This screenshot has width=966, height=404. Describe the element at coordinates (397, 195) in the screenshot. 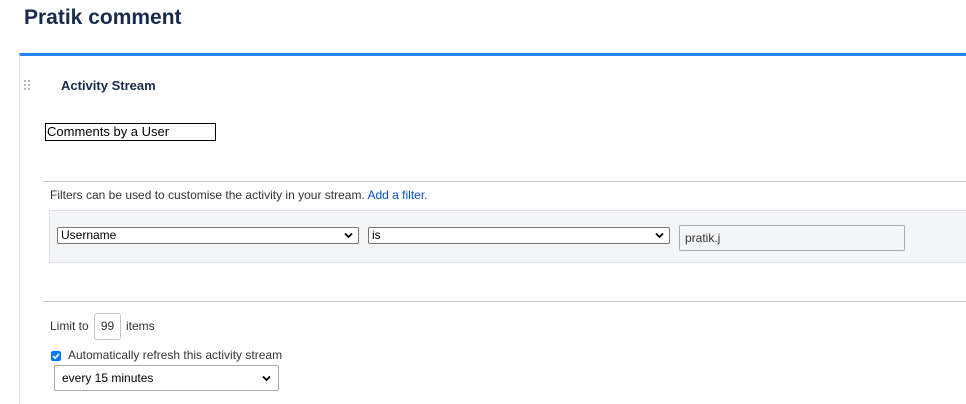

I see `add-filter-link: Add a filter.` at that location.